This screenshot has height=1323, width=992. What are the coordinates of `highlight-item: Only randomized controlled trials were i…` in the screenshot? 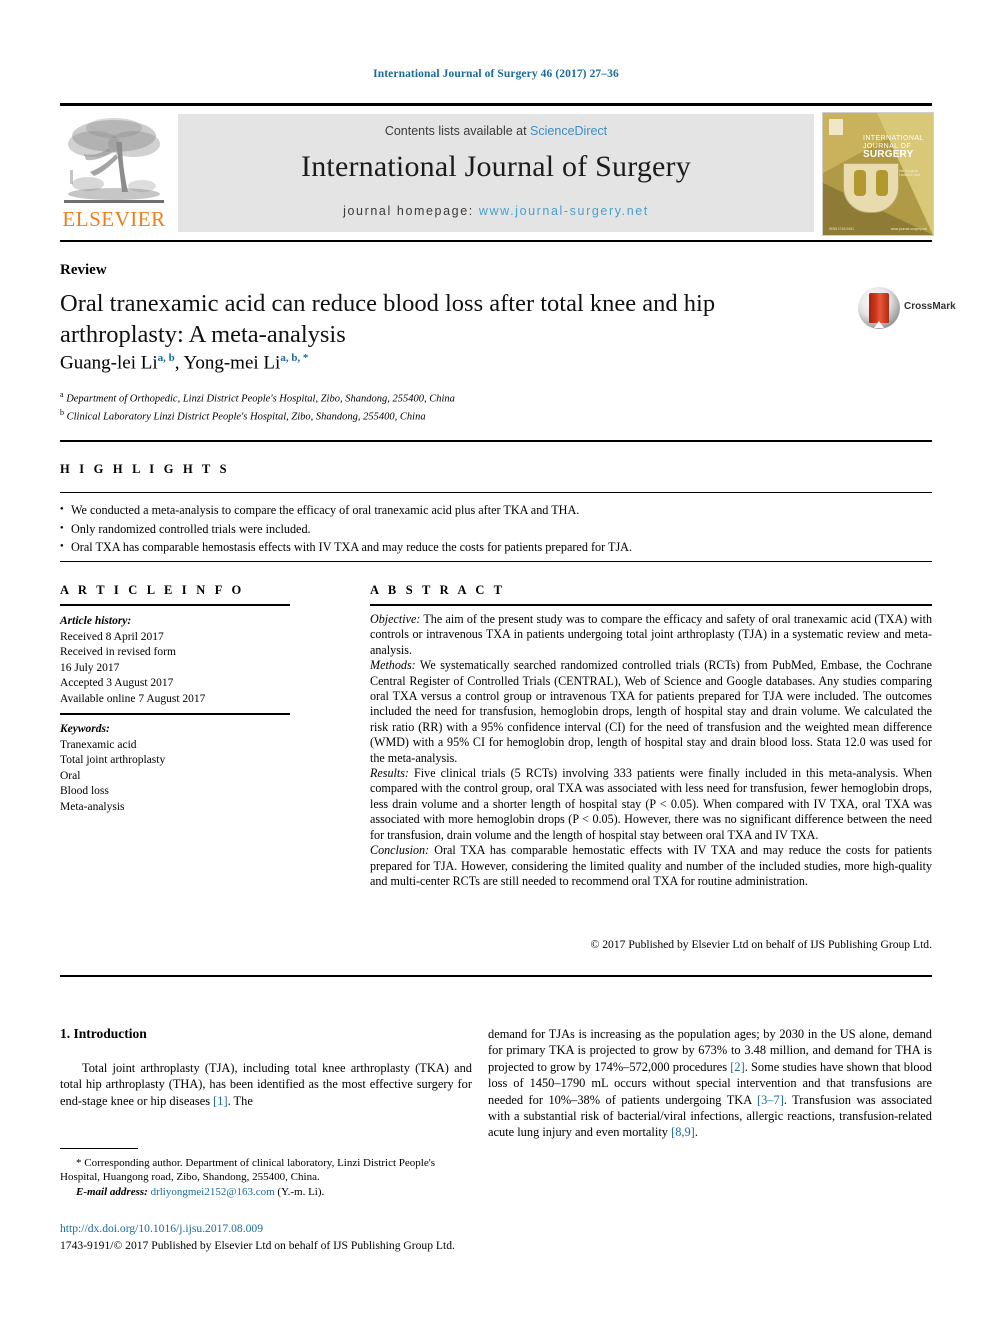 It's located at (496, 529).